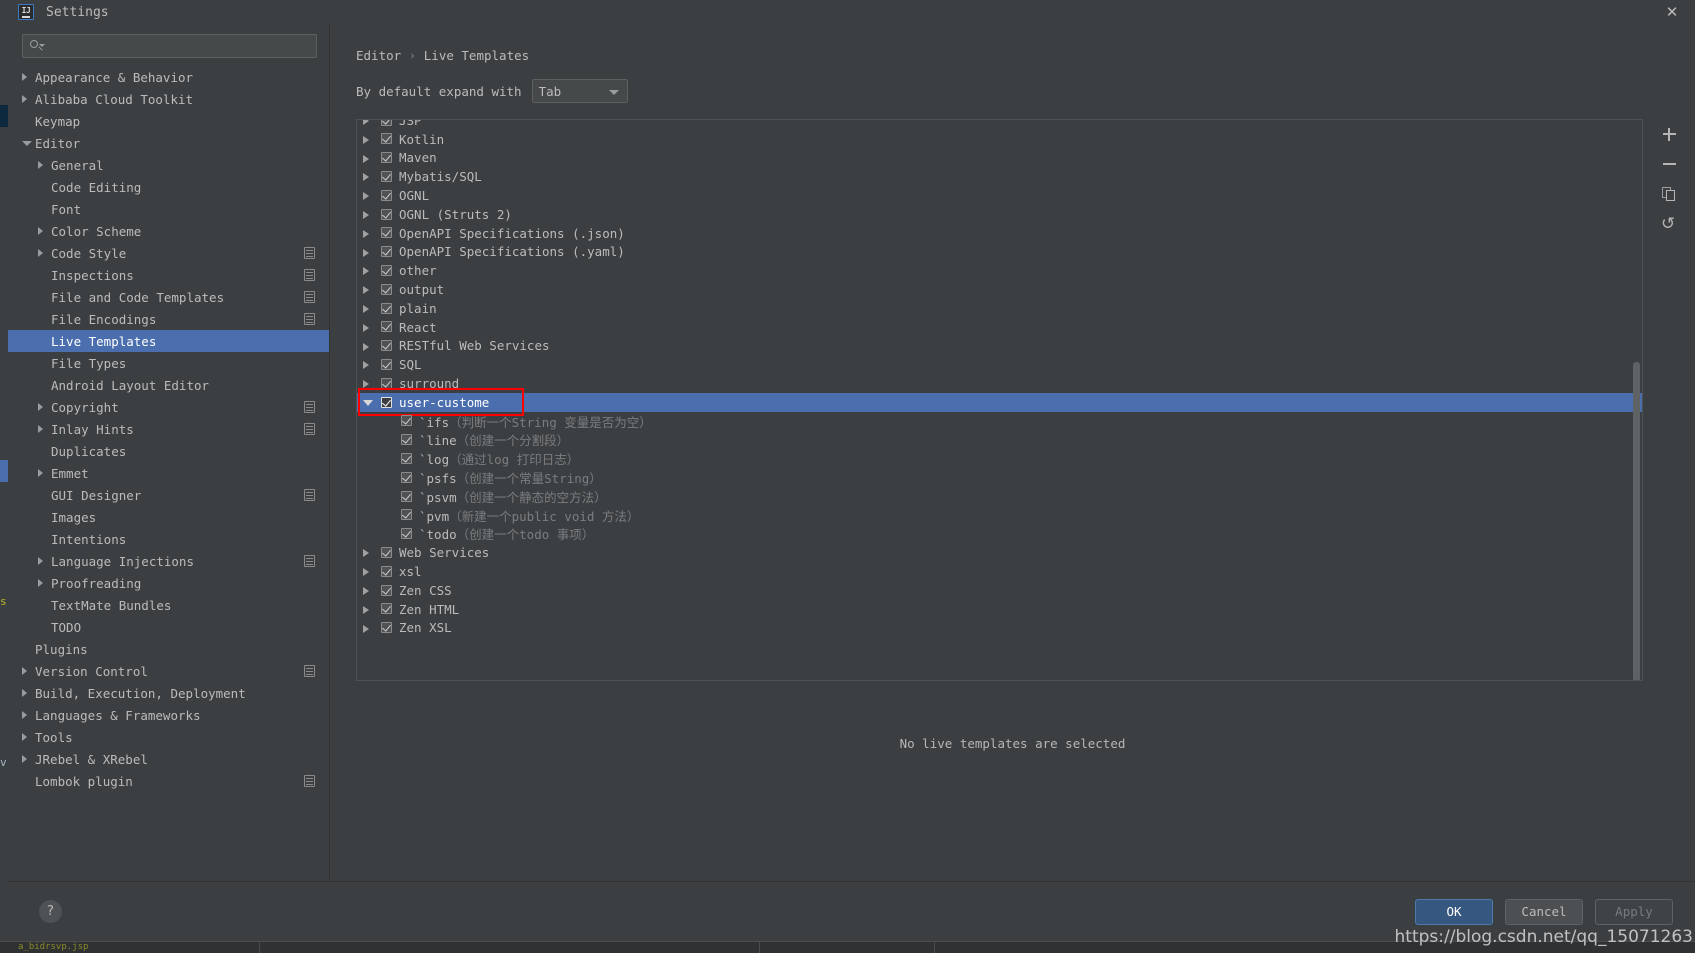 The image size is (1695, 953). Describe the element at coordinates (999, 252) in the screenshot. I see `template-row: OpenAPI Specifications (.yaml)` at that location.